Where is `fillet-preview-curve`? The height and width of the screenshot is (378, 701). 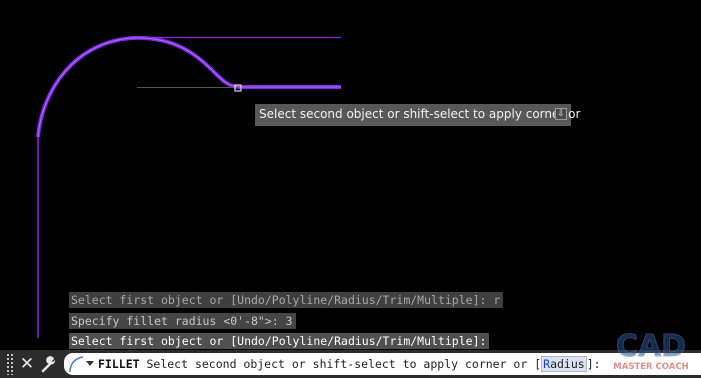 fillet-preview-curve is located at coordinates (275, 78).